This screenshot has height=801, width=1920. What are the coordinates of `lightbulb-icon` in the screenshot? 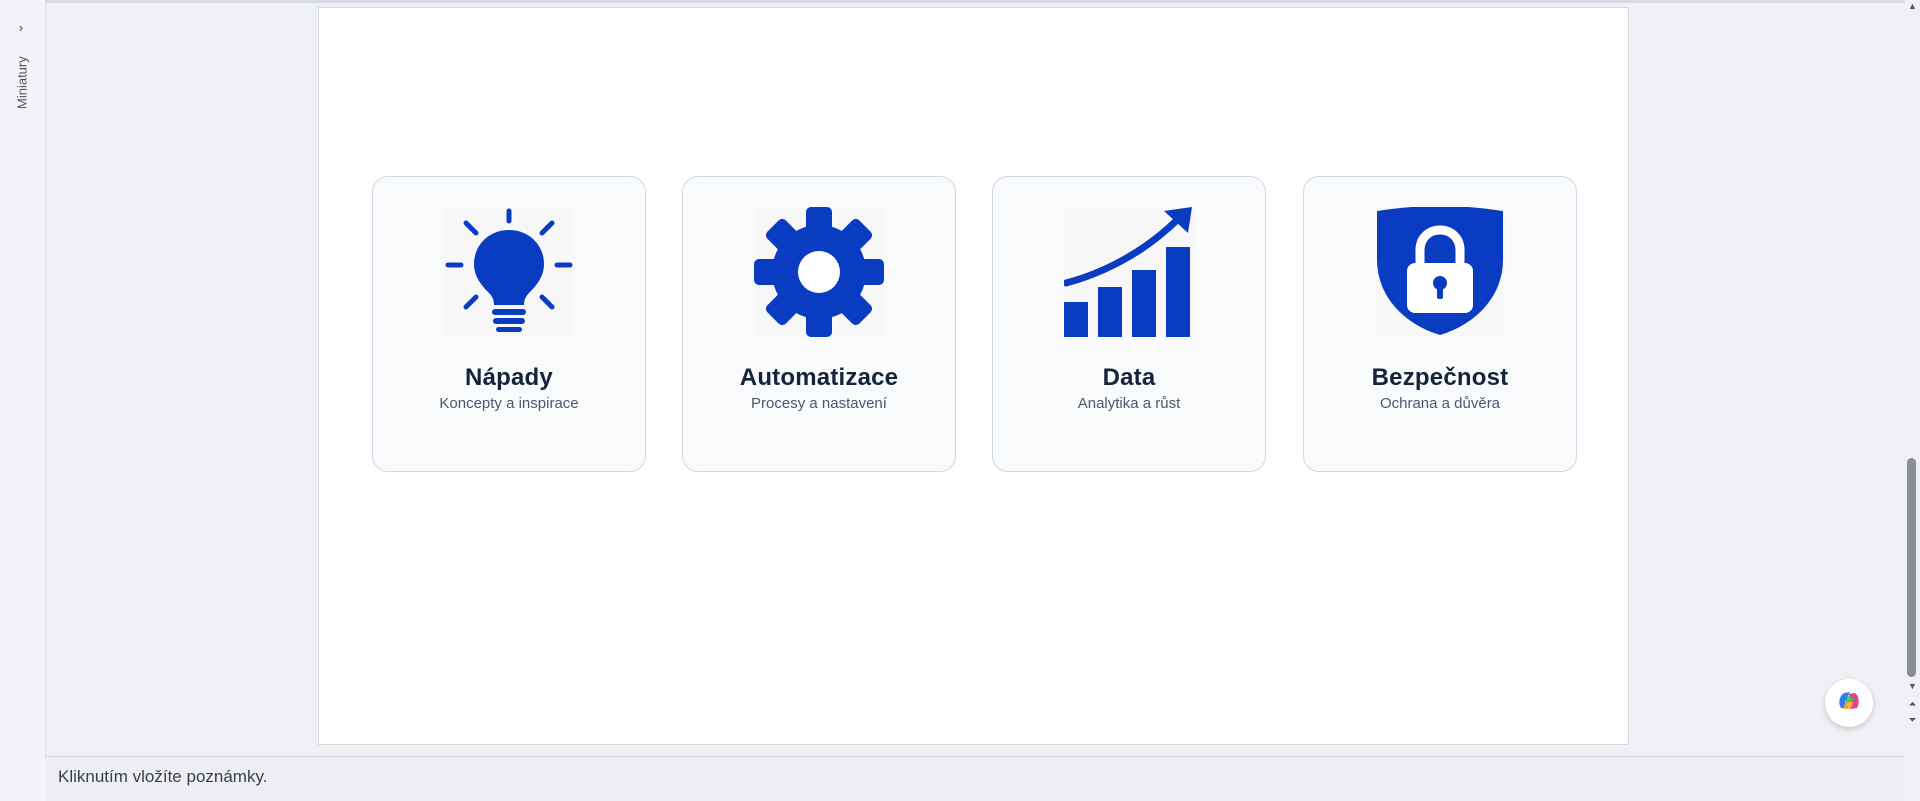 It's located at (509, 272).